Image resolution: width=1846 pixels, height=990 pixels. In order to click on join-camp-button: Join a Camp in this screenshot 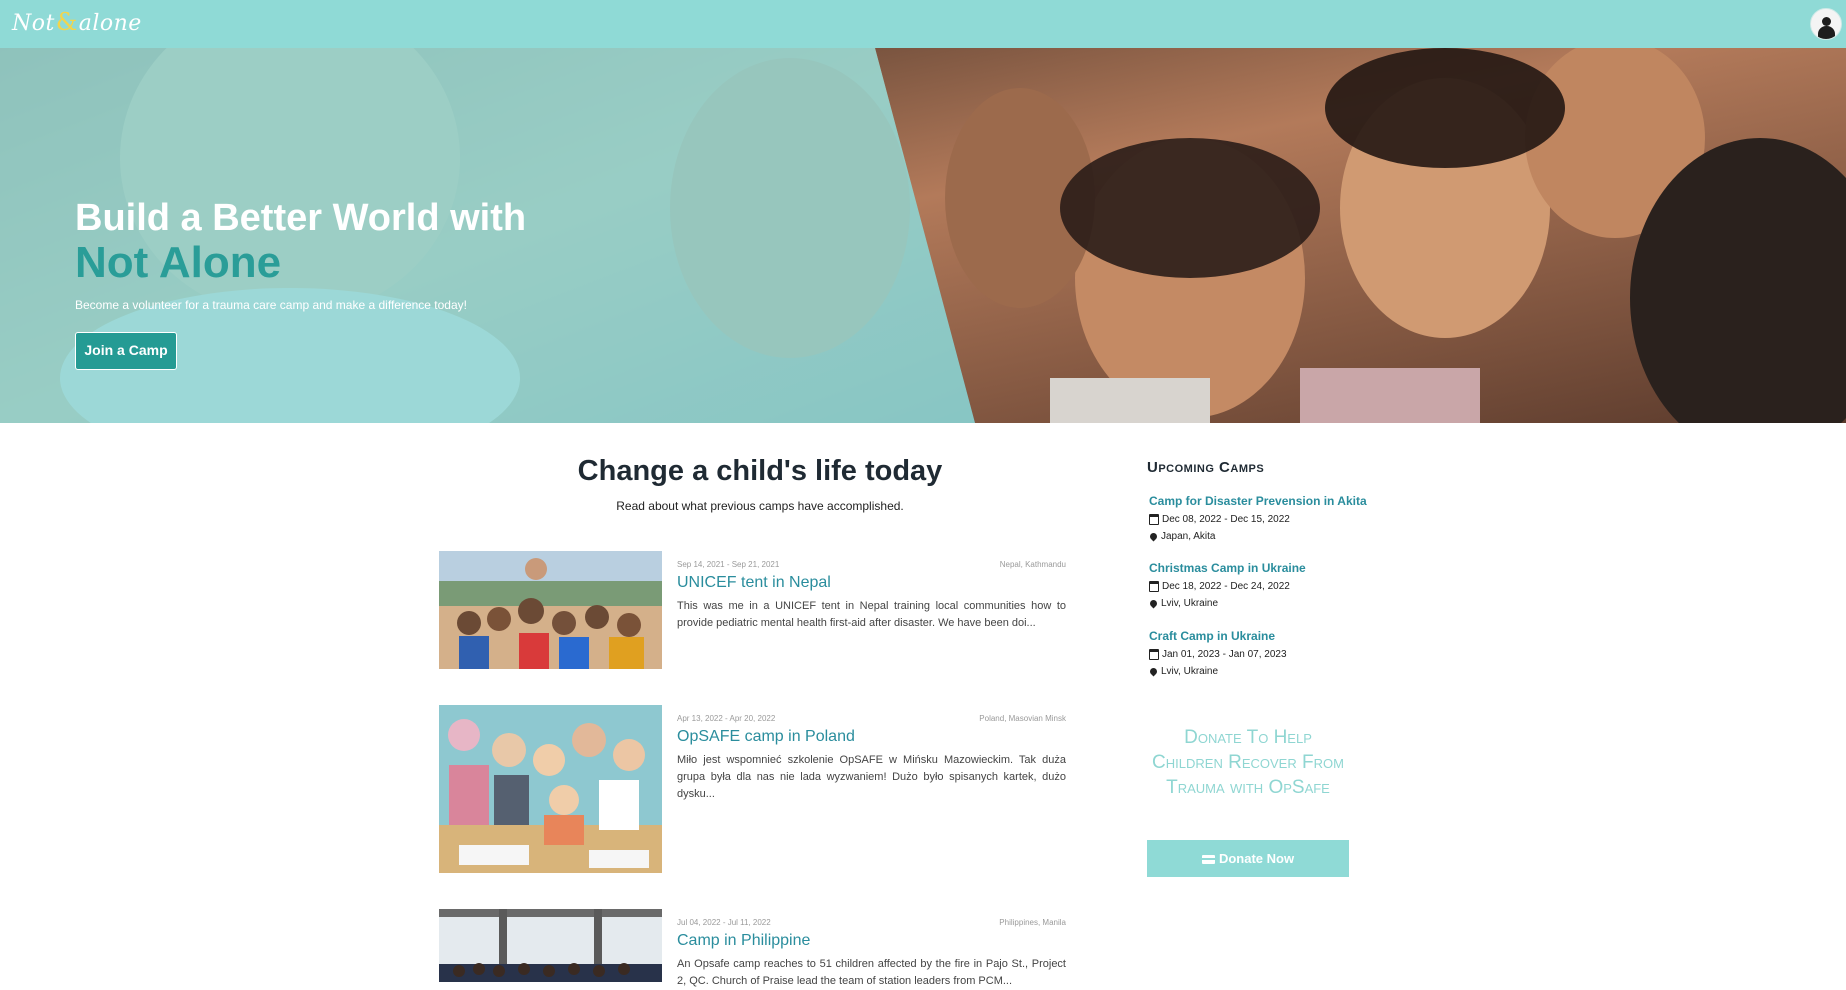, I will do `click(126, 351)`.